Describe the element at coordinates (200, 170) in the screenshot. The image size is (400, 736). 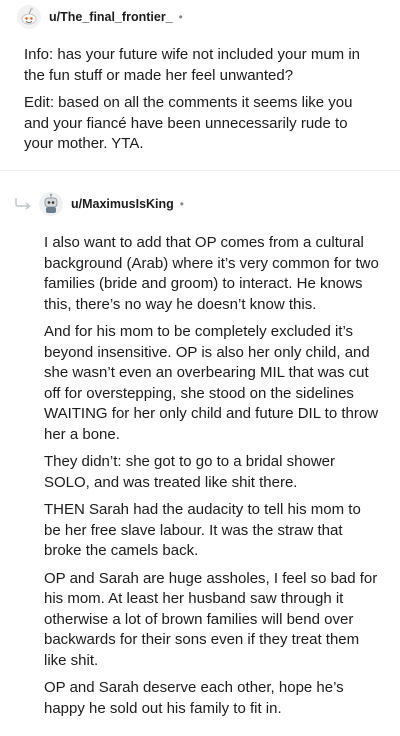
I see `divider` at that location.